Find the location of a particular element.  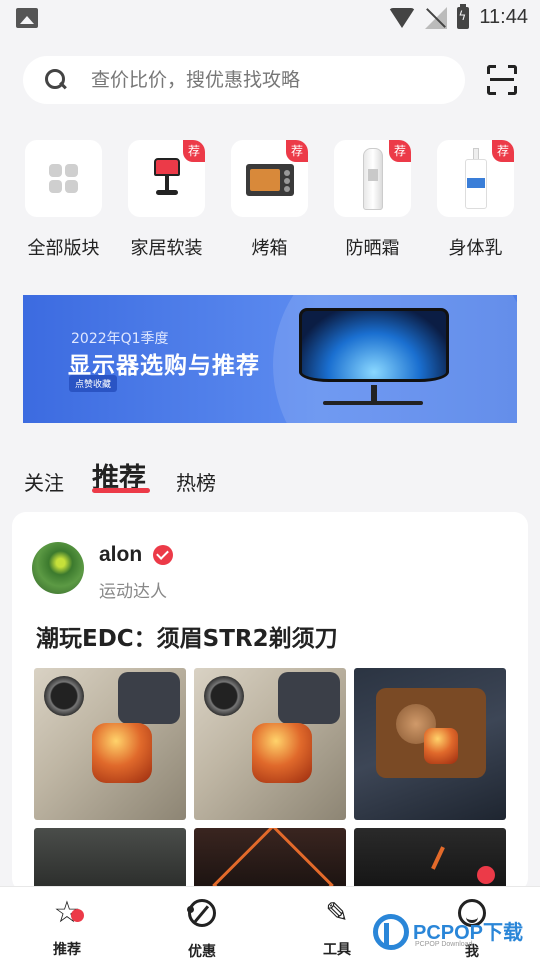

oven-icon is located at coordinates (270, 180).